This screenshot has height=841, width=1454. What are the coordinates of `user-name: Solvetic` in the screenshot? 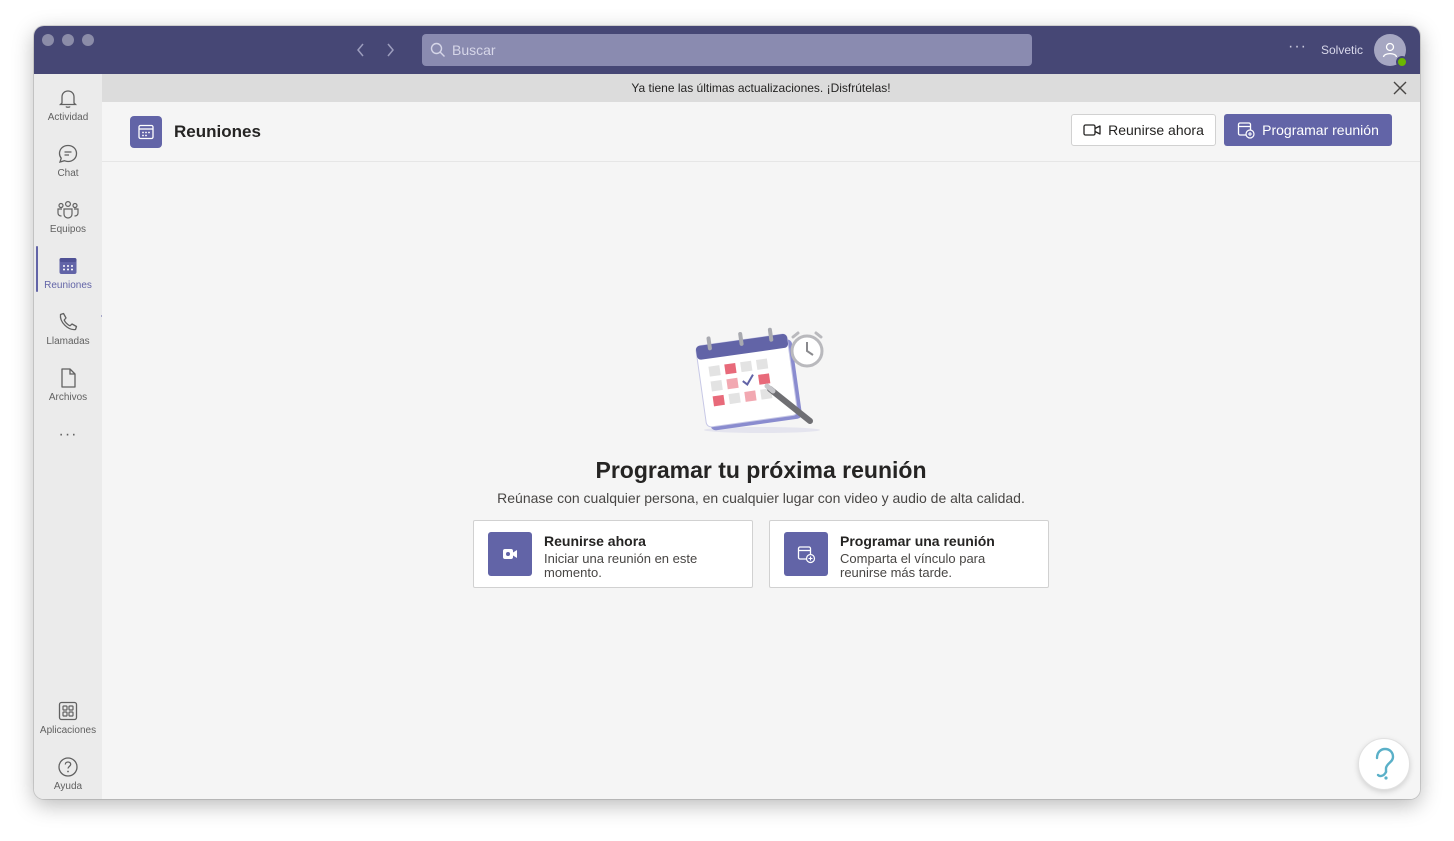 It's located at (1342, 50).